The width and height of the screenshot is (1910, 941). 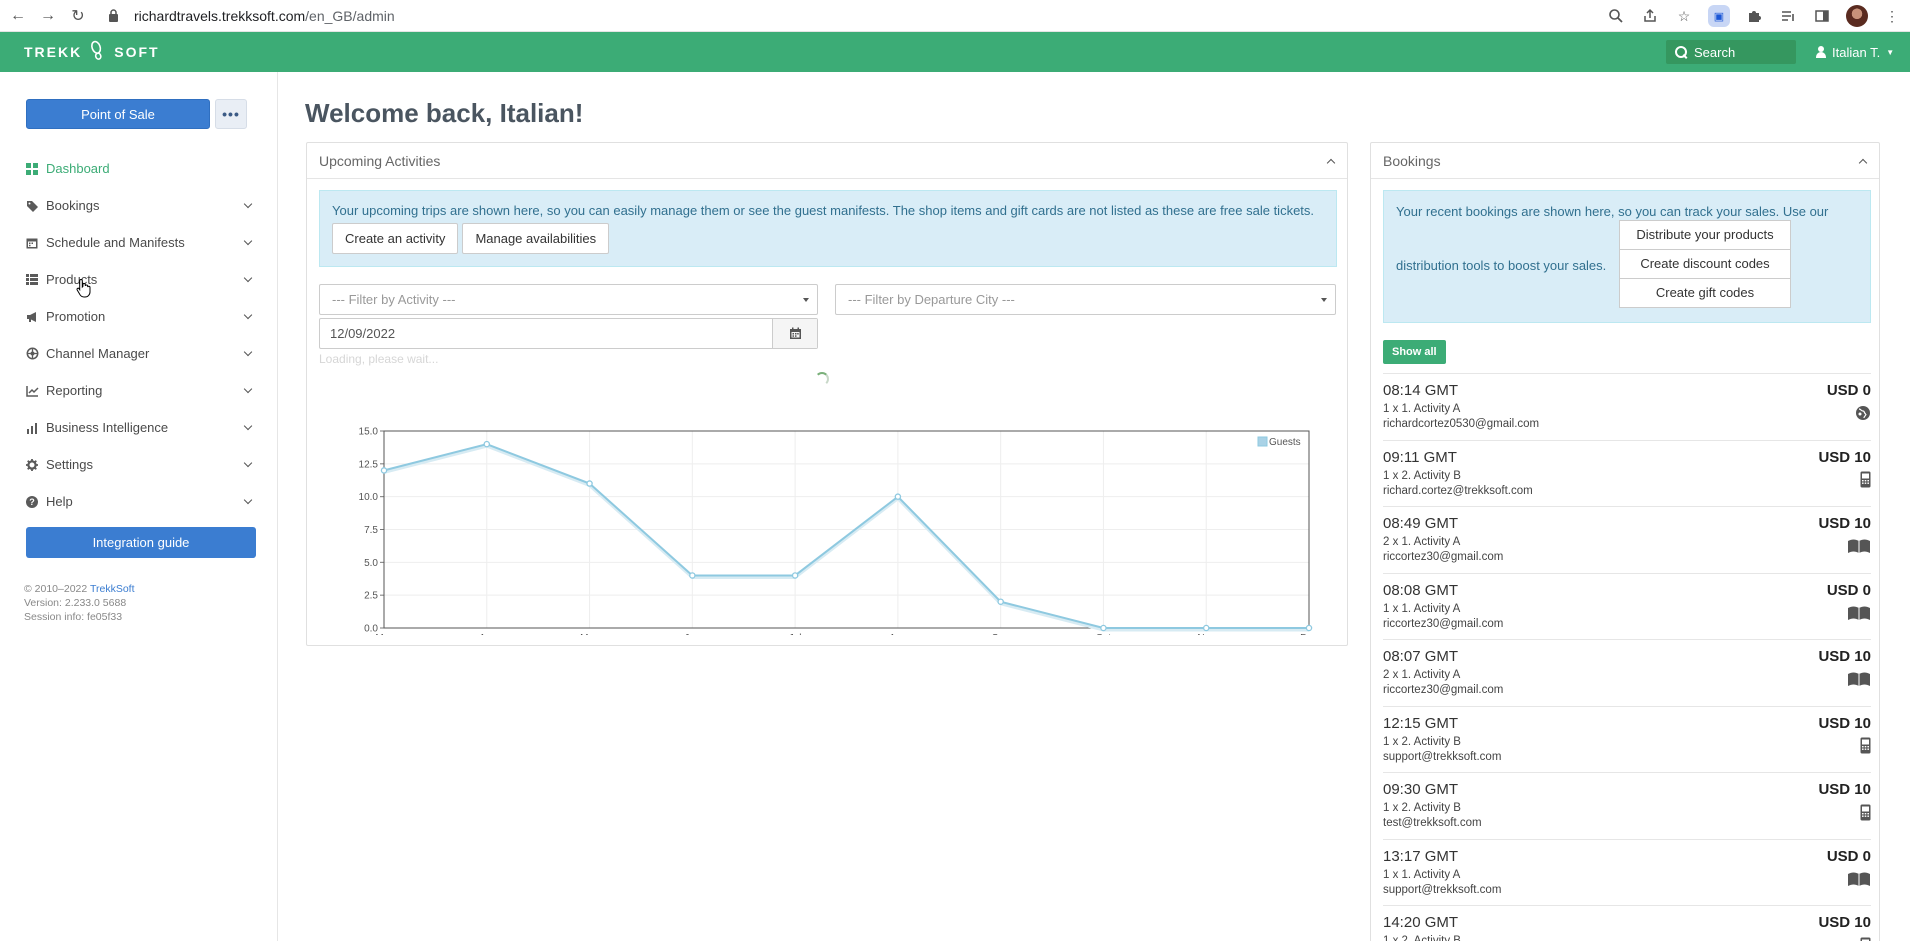 What do you see at coordinates (1461, 424) in the screenshot?
I see `booking-email: richardcortez0530@gmail.com` at bounding box center [1461, 424].